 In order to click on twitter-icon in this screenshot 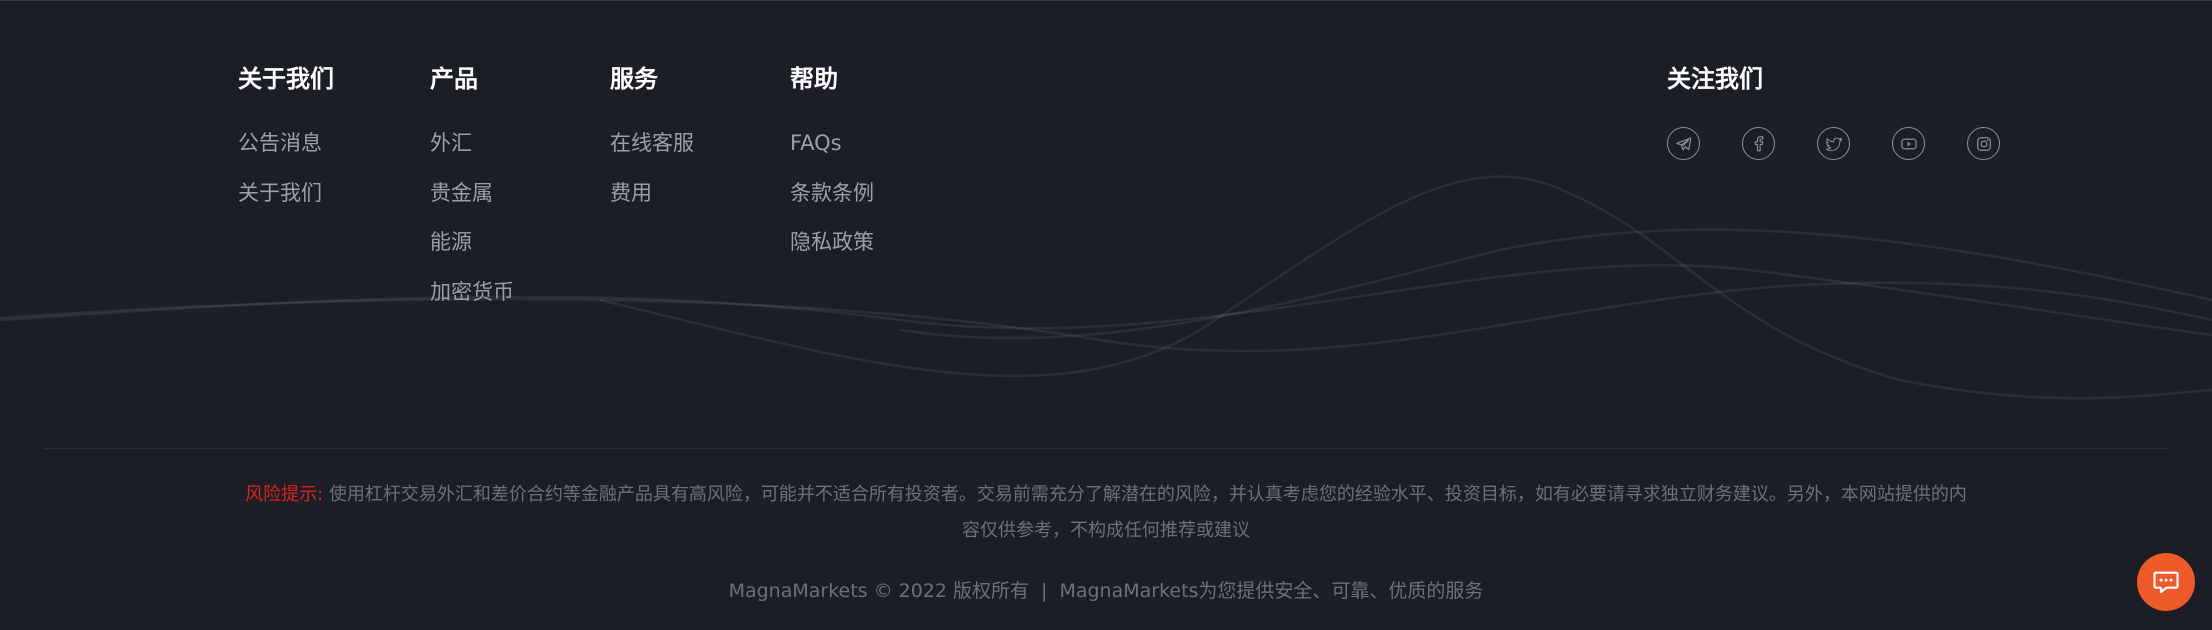, I will do `click(1833, 143)`.